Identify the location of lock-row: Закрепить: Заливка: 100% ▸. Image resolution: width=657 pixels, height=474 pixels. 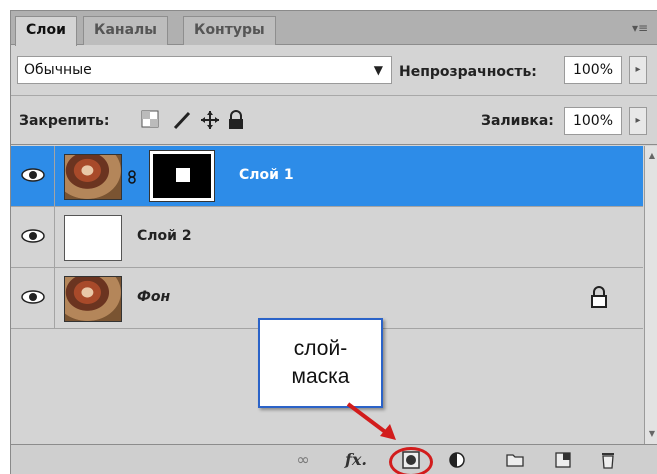
(334, 121).